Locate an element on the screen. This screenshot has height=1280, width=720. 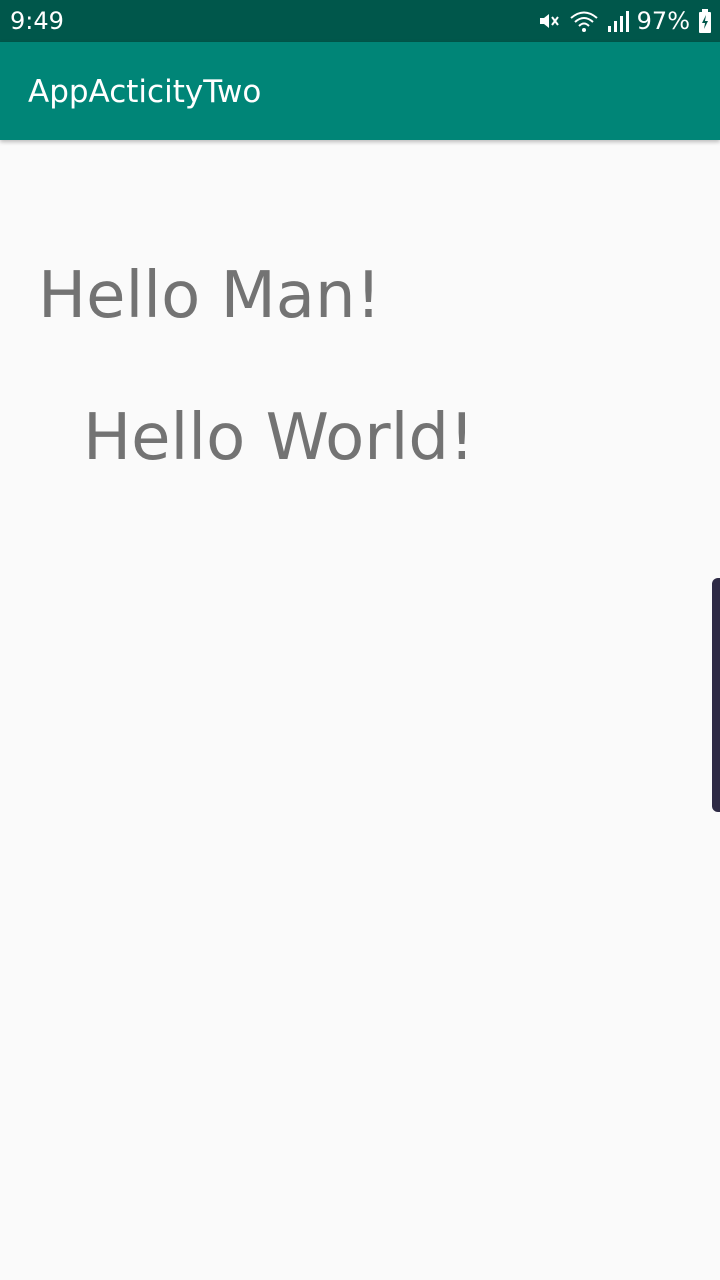
app-bar: AppActicityTwo is located at coordinates (360, 91).